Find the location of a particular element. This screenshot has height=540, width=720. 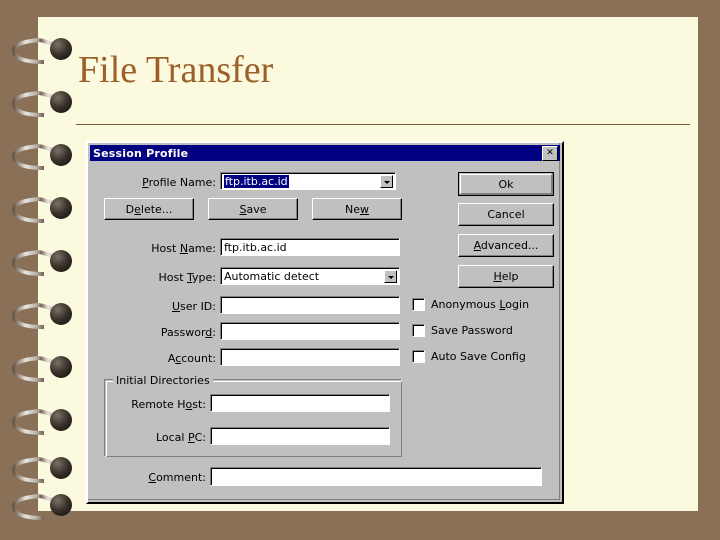

cancel-button-label: Cancel is located at coordinates (506, 214).